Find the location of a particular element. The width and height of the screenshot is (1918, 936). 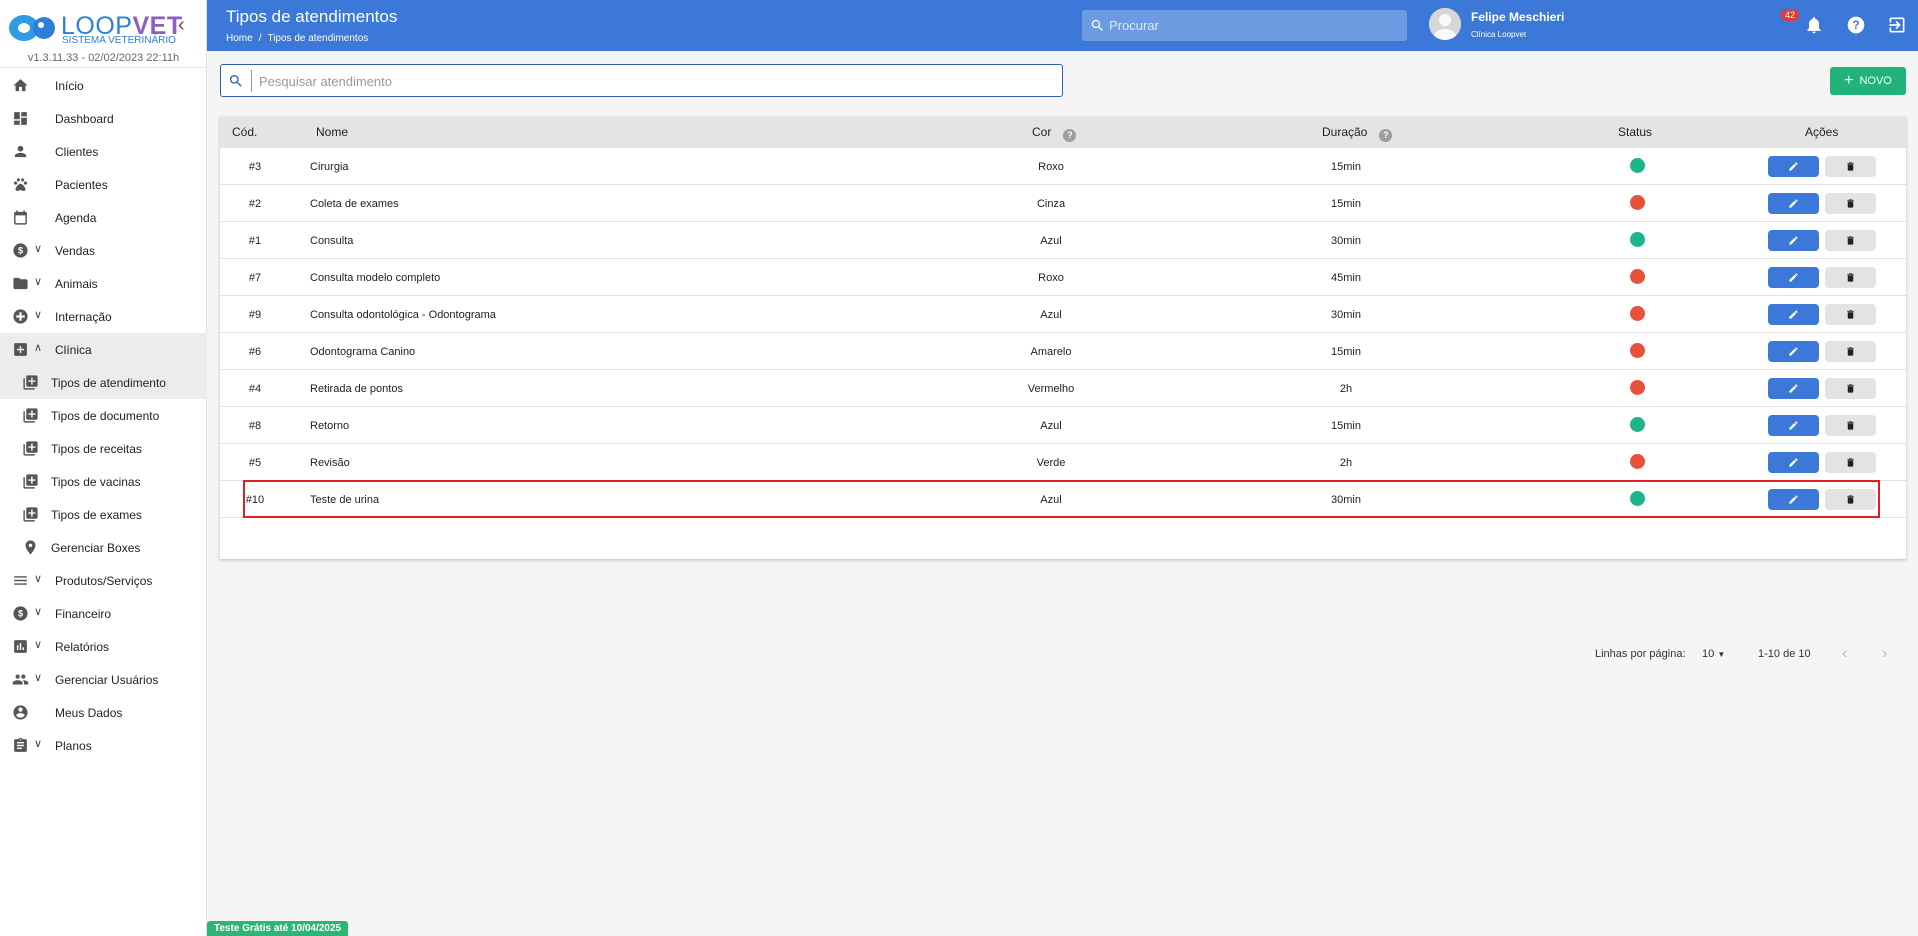

sidebar-item-label: Animais is located at coordinates (76, 284).